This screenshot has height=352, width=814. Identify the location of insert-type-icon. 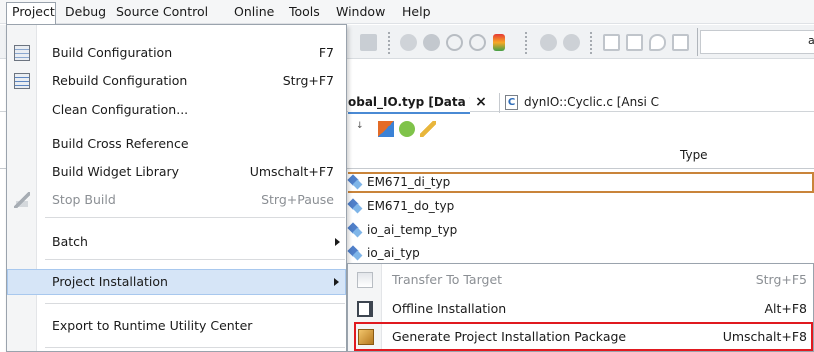
(386, 129).